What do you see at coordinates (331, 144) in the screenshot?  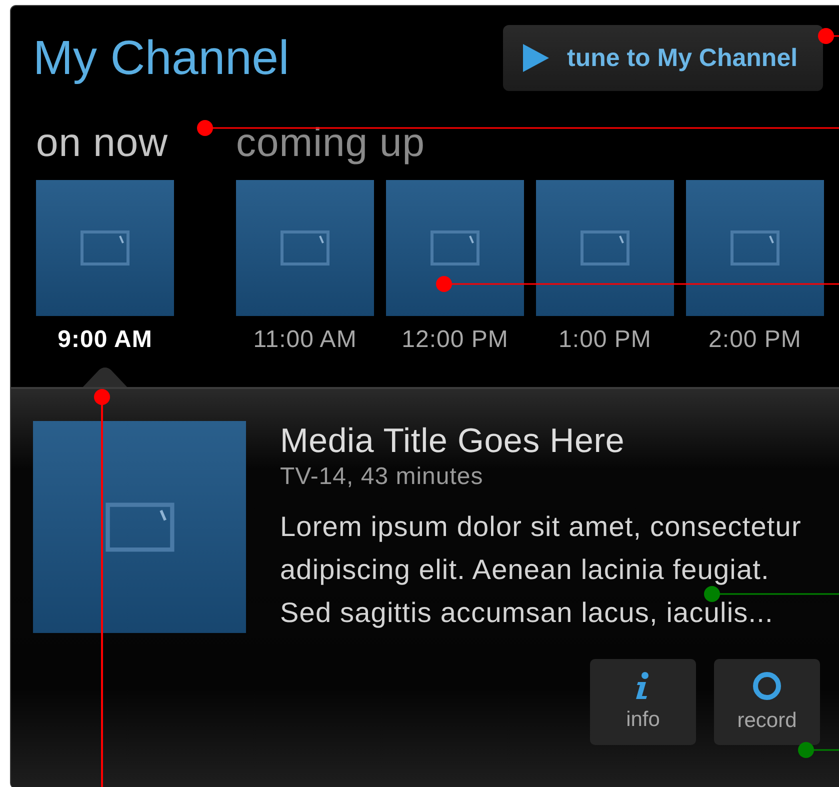 I see `section-heading: coming up` at bounding box center [331, 144].